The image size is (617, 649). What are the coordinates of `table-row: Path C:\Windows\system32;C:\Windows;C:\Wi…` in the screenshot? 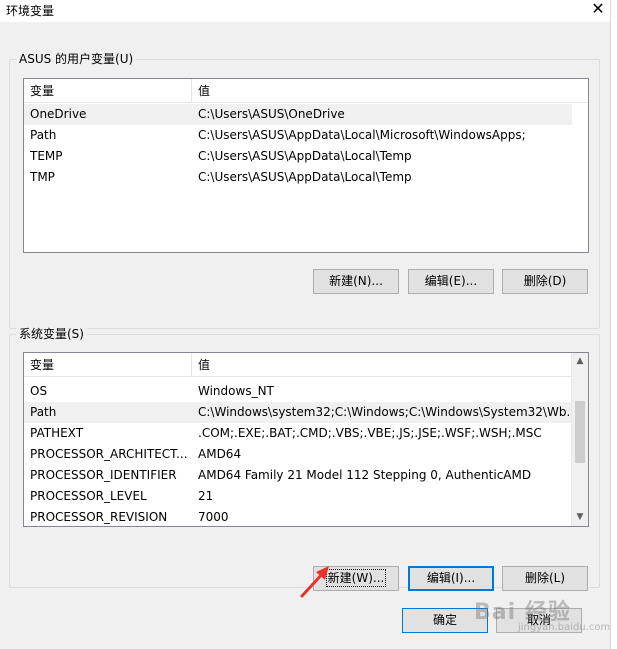 It's located at (297, 412).